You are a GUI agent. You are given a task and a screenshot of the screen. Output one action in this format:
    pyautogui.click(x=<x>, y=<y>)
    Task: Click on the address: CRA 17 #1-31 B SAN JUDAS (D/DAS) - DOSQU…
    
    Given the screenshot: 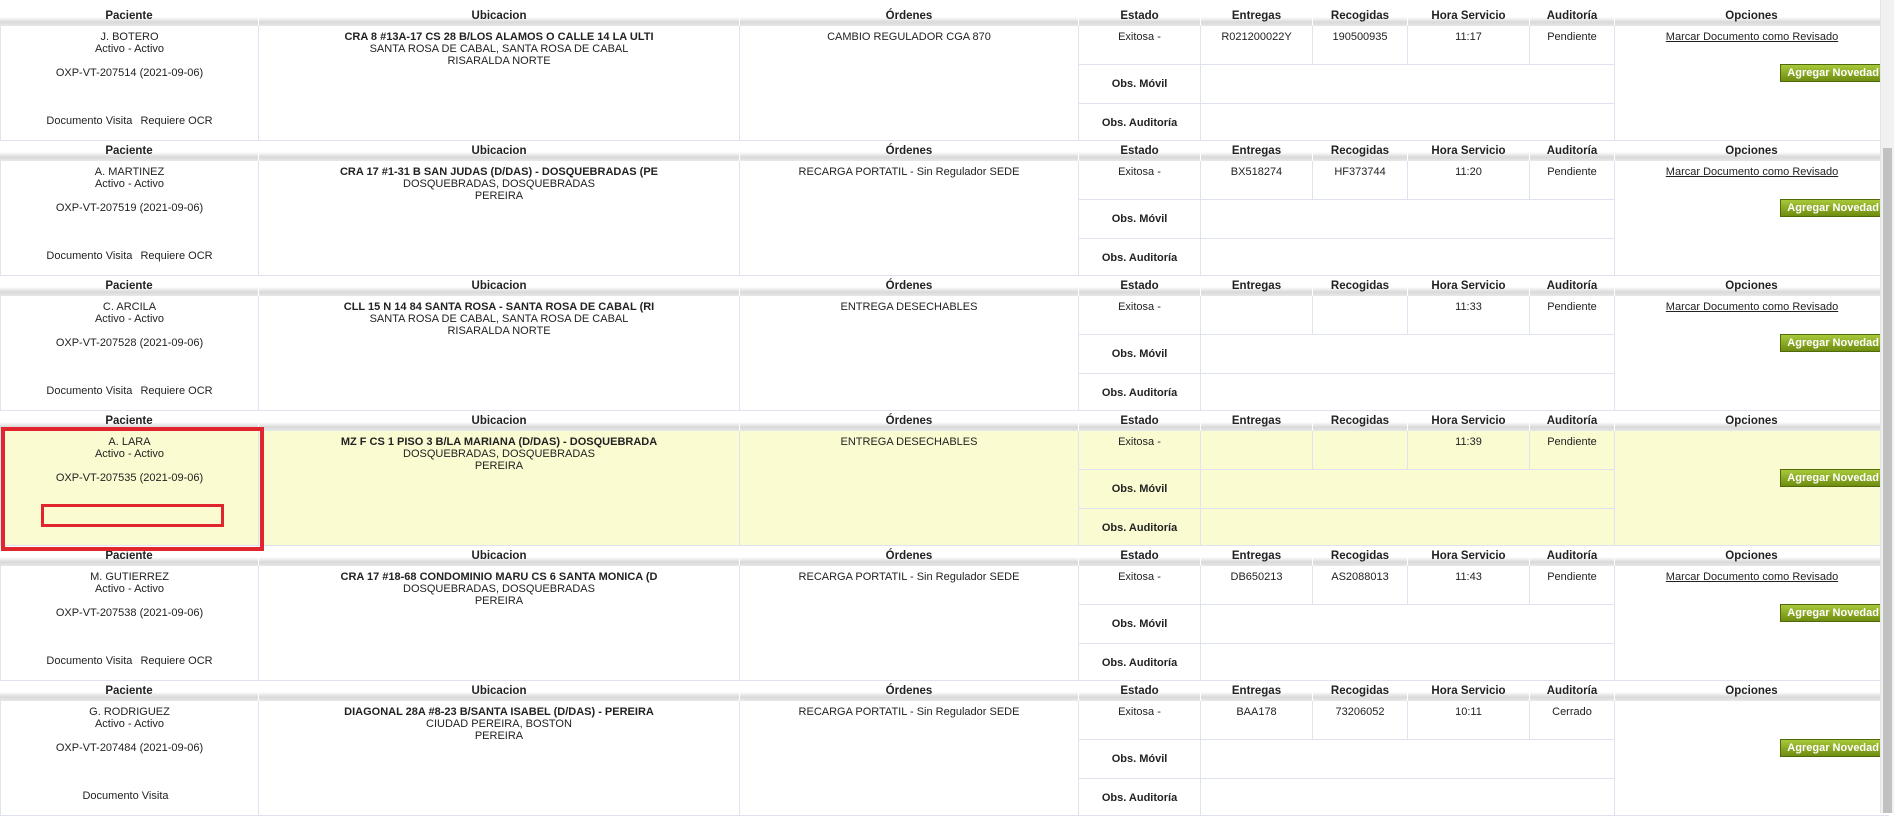 What is the action you would take?
    pyautogui.click(x=499, y=172)
    